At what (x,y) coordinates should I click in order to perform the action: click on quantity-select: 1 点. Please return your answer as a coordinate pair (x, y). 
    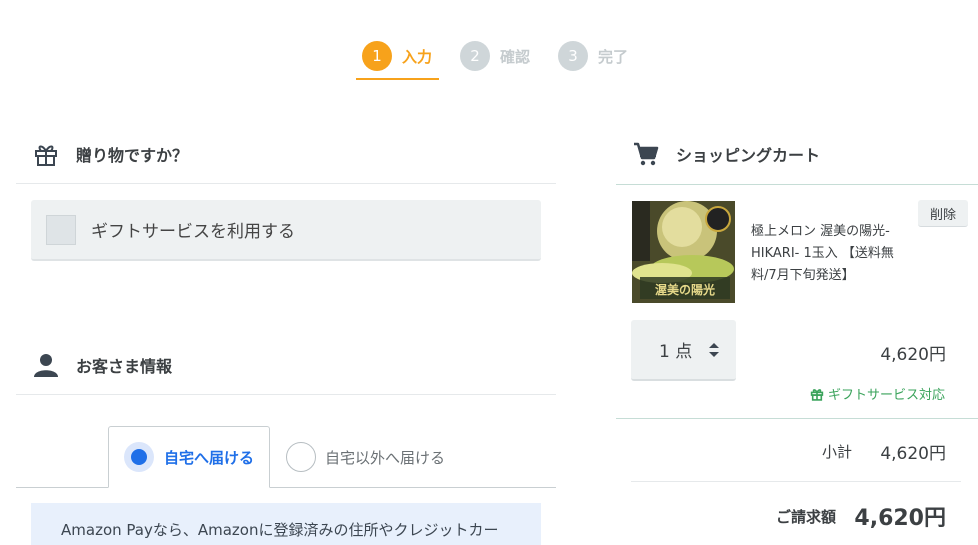
    Looking at the image, I should click on (683, 350).